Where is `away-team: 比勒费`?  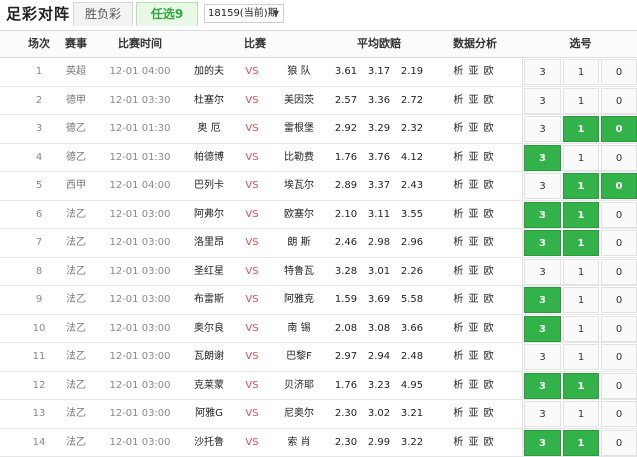
away-team: 比勒费 is located at coordinates (299, 157).